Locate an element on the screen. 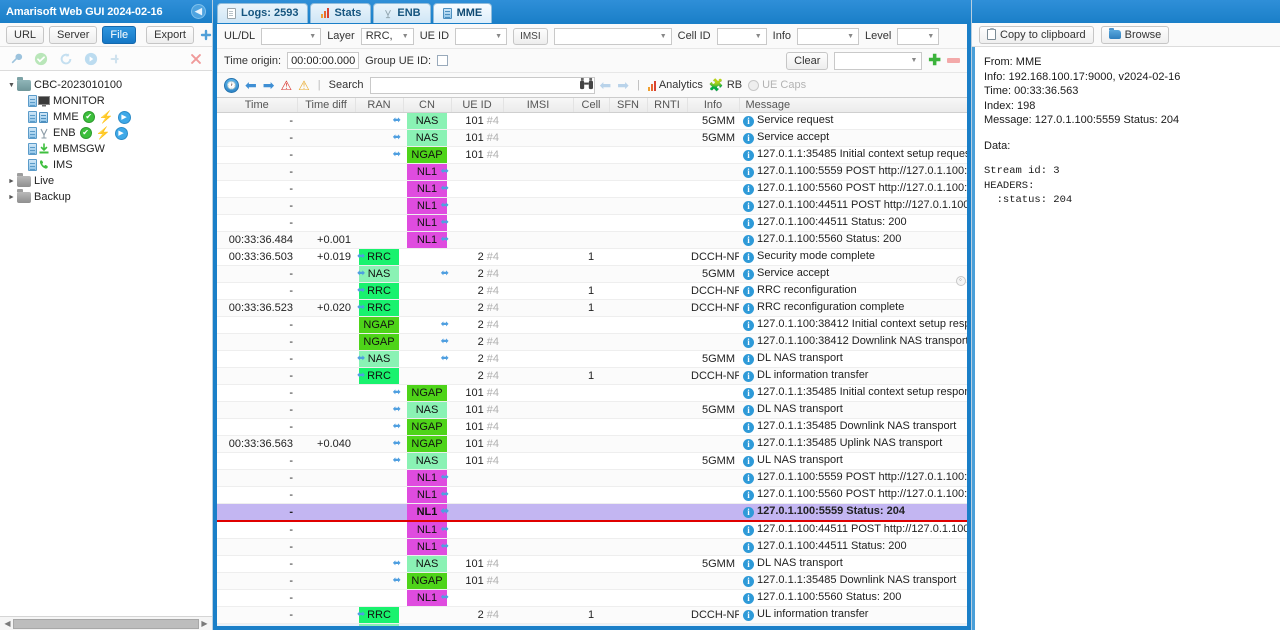 The image size is (1280, 630). imsi-button: IMSI is located at coordinates (530, 36).